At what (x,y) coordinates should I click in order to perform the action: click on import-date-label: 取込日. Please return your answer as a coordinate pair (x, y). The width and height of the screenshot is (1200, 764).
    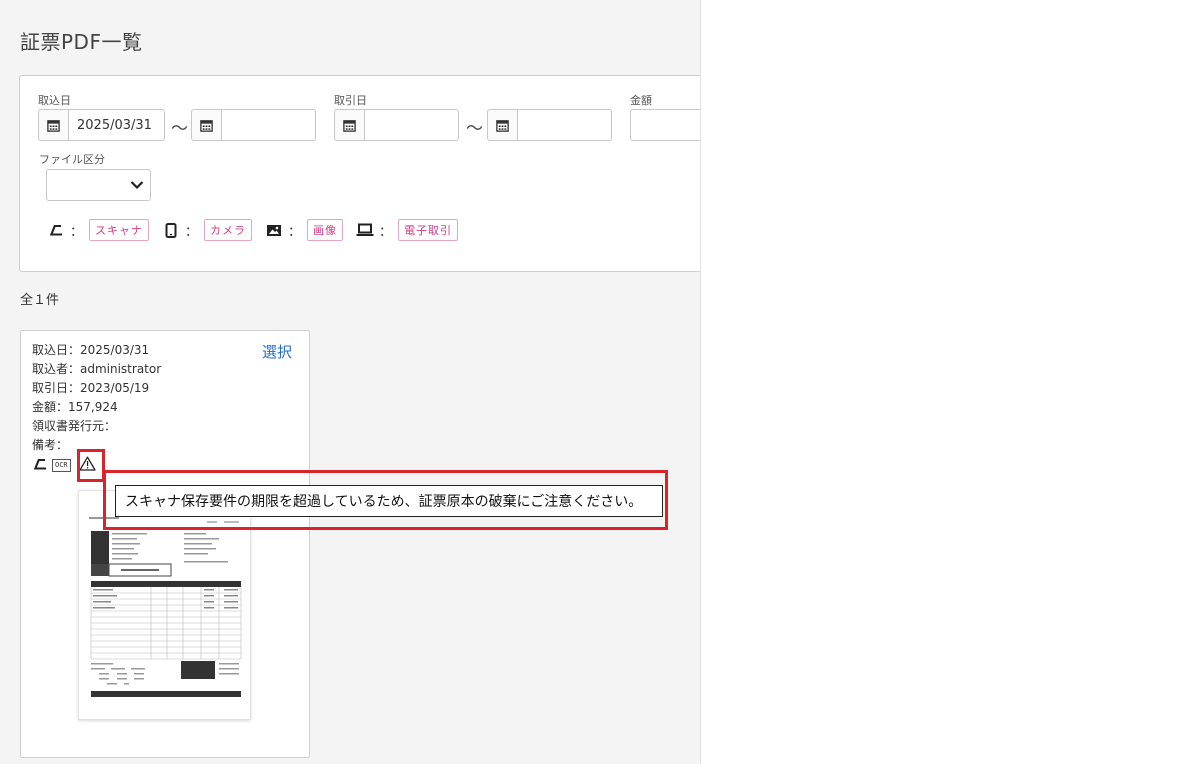
    Looking at the image, I should click on (54, 100).